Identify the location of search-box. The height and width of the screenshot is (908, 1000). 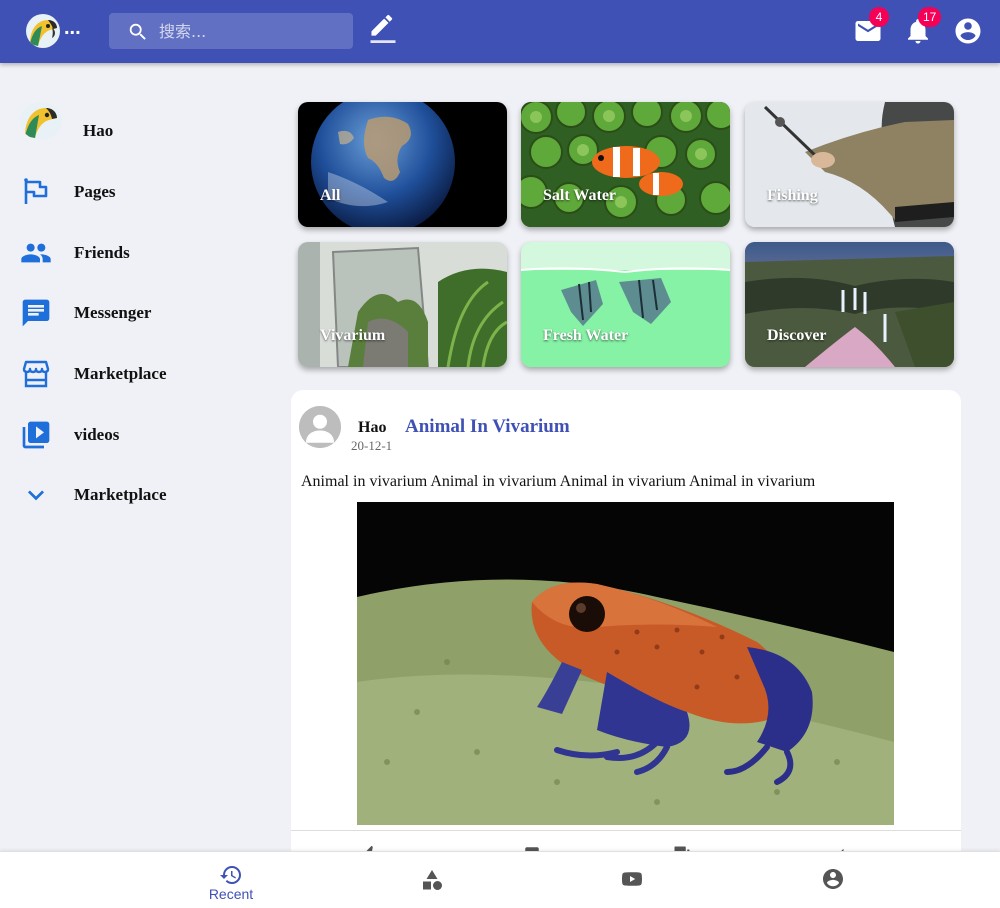
(231, 31).